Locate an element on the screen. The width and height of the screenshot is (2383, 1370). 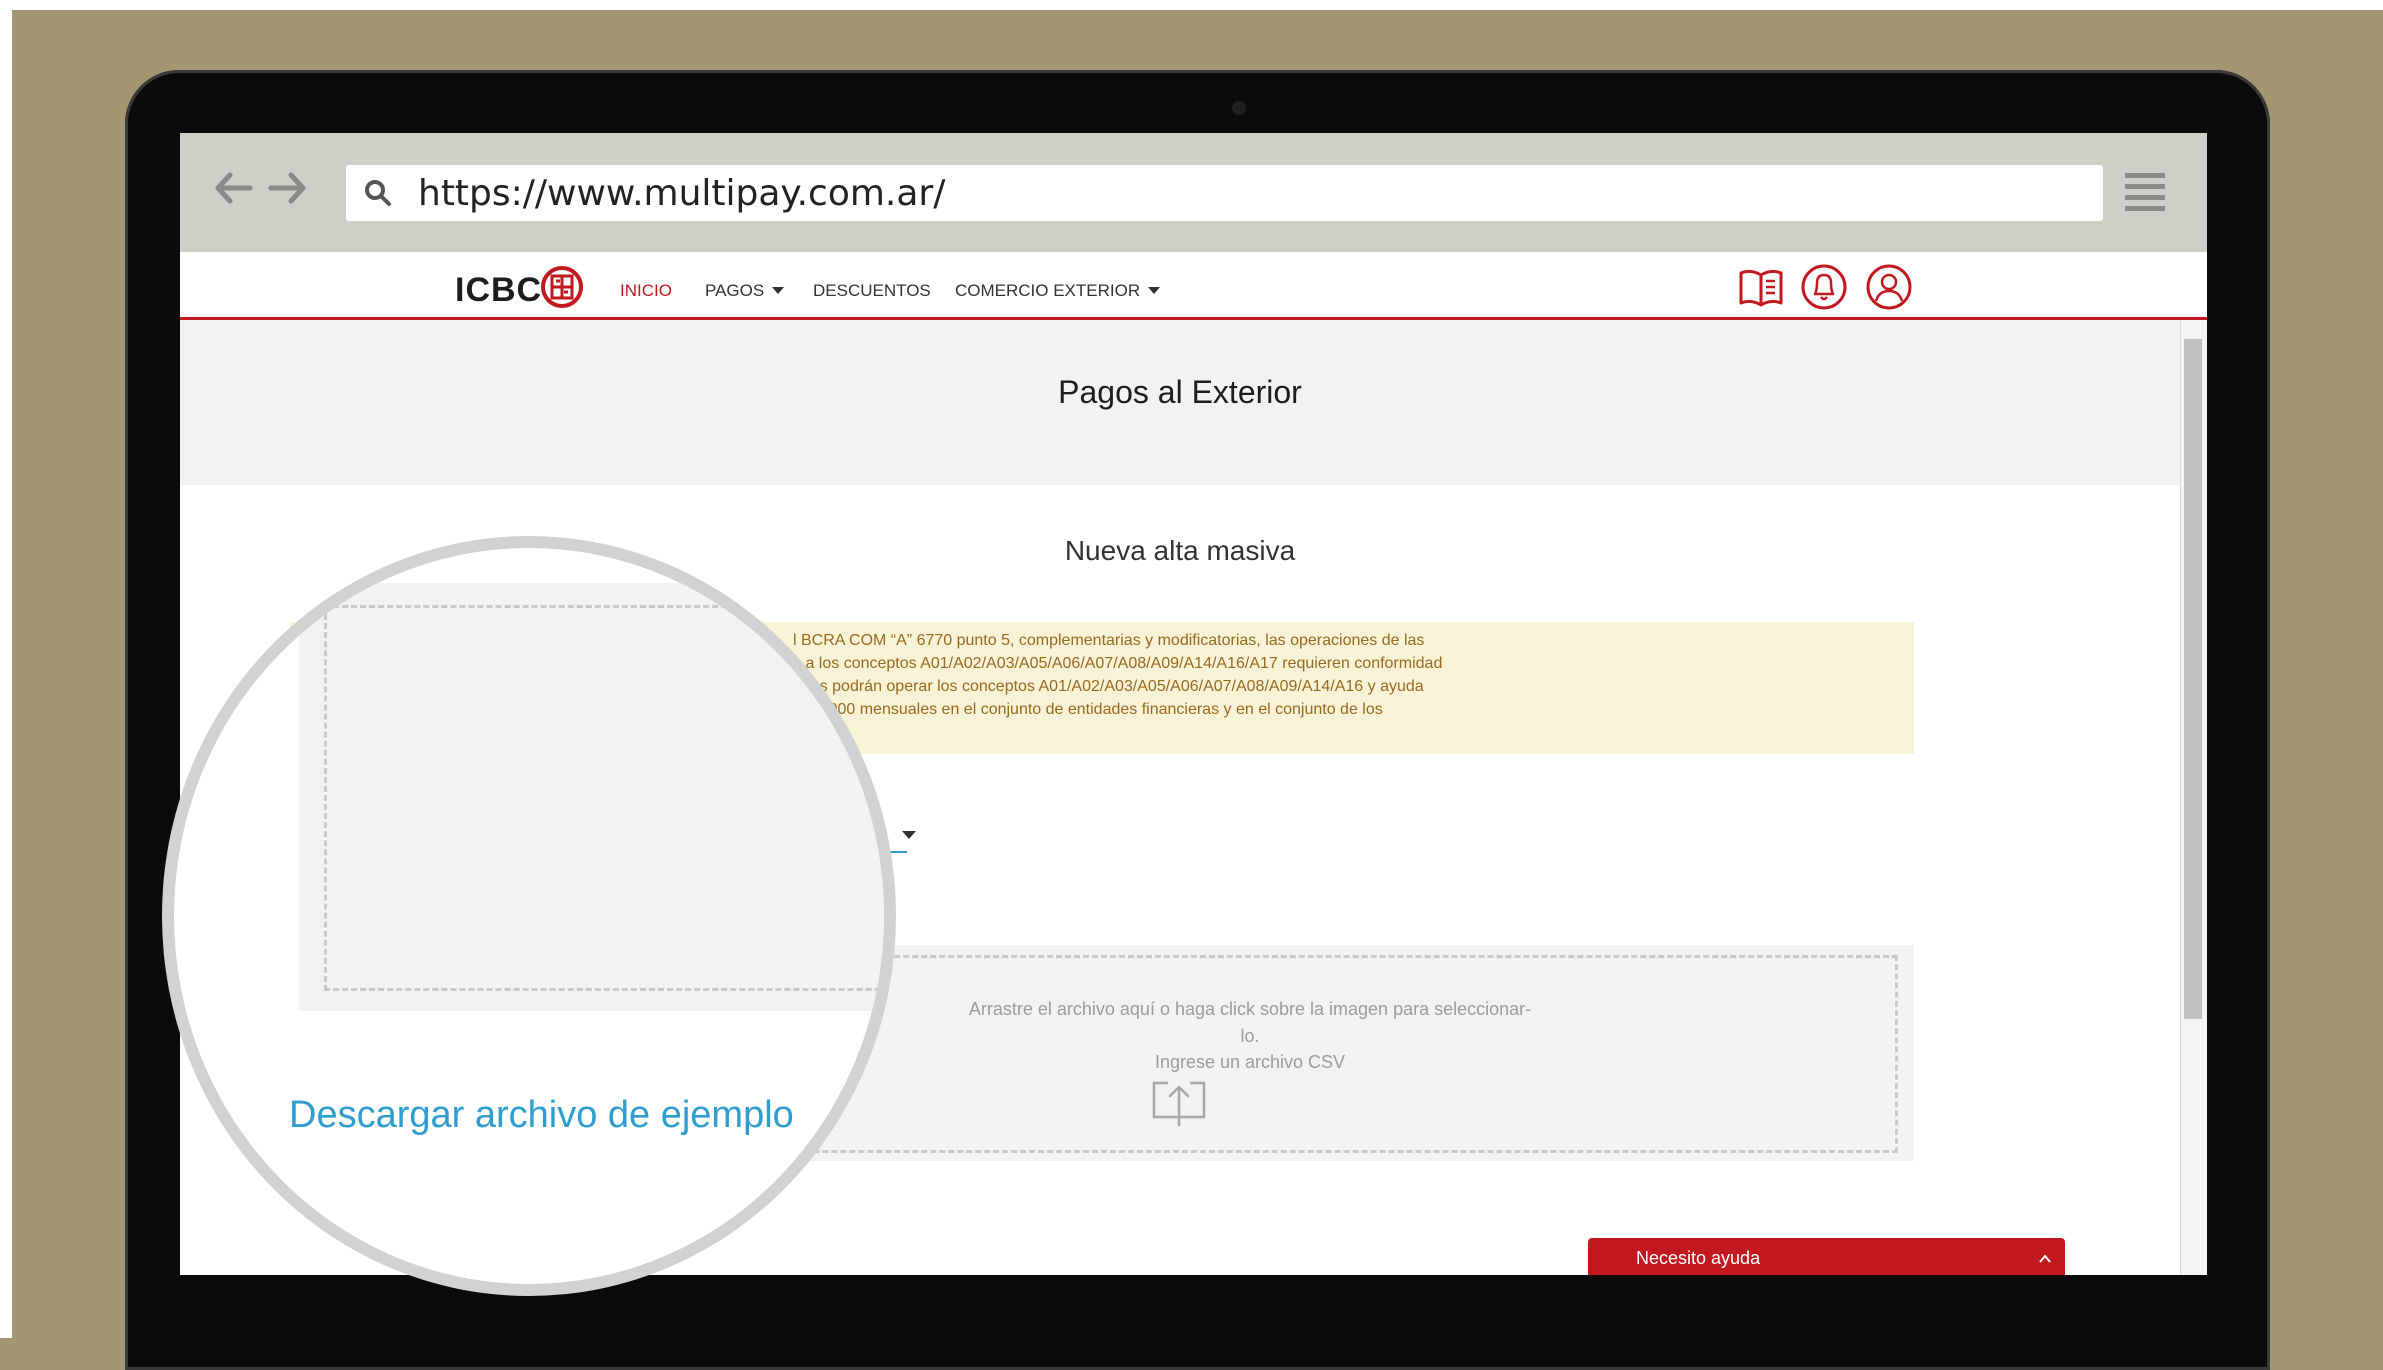
search-icon is located at coordinates (378, 193).